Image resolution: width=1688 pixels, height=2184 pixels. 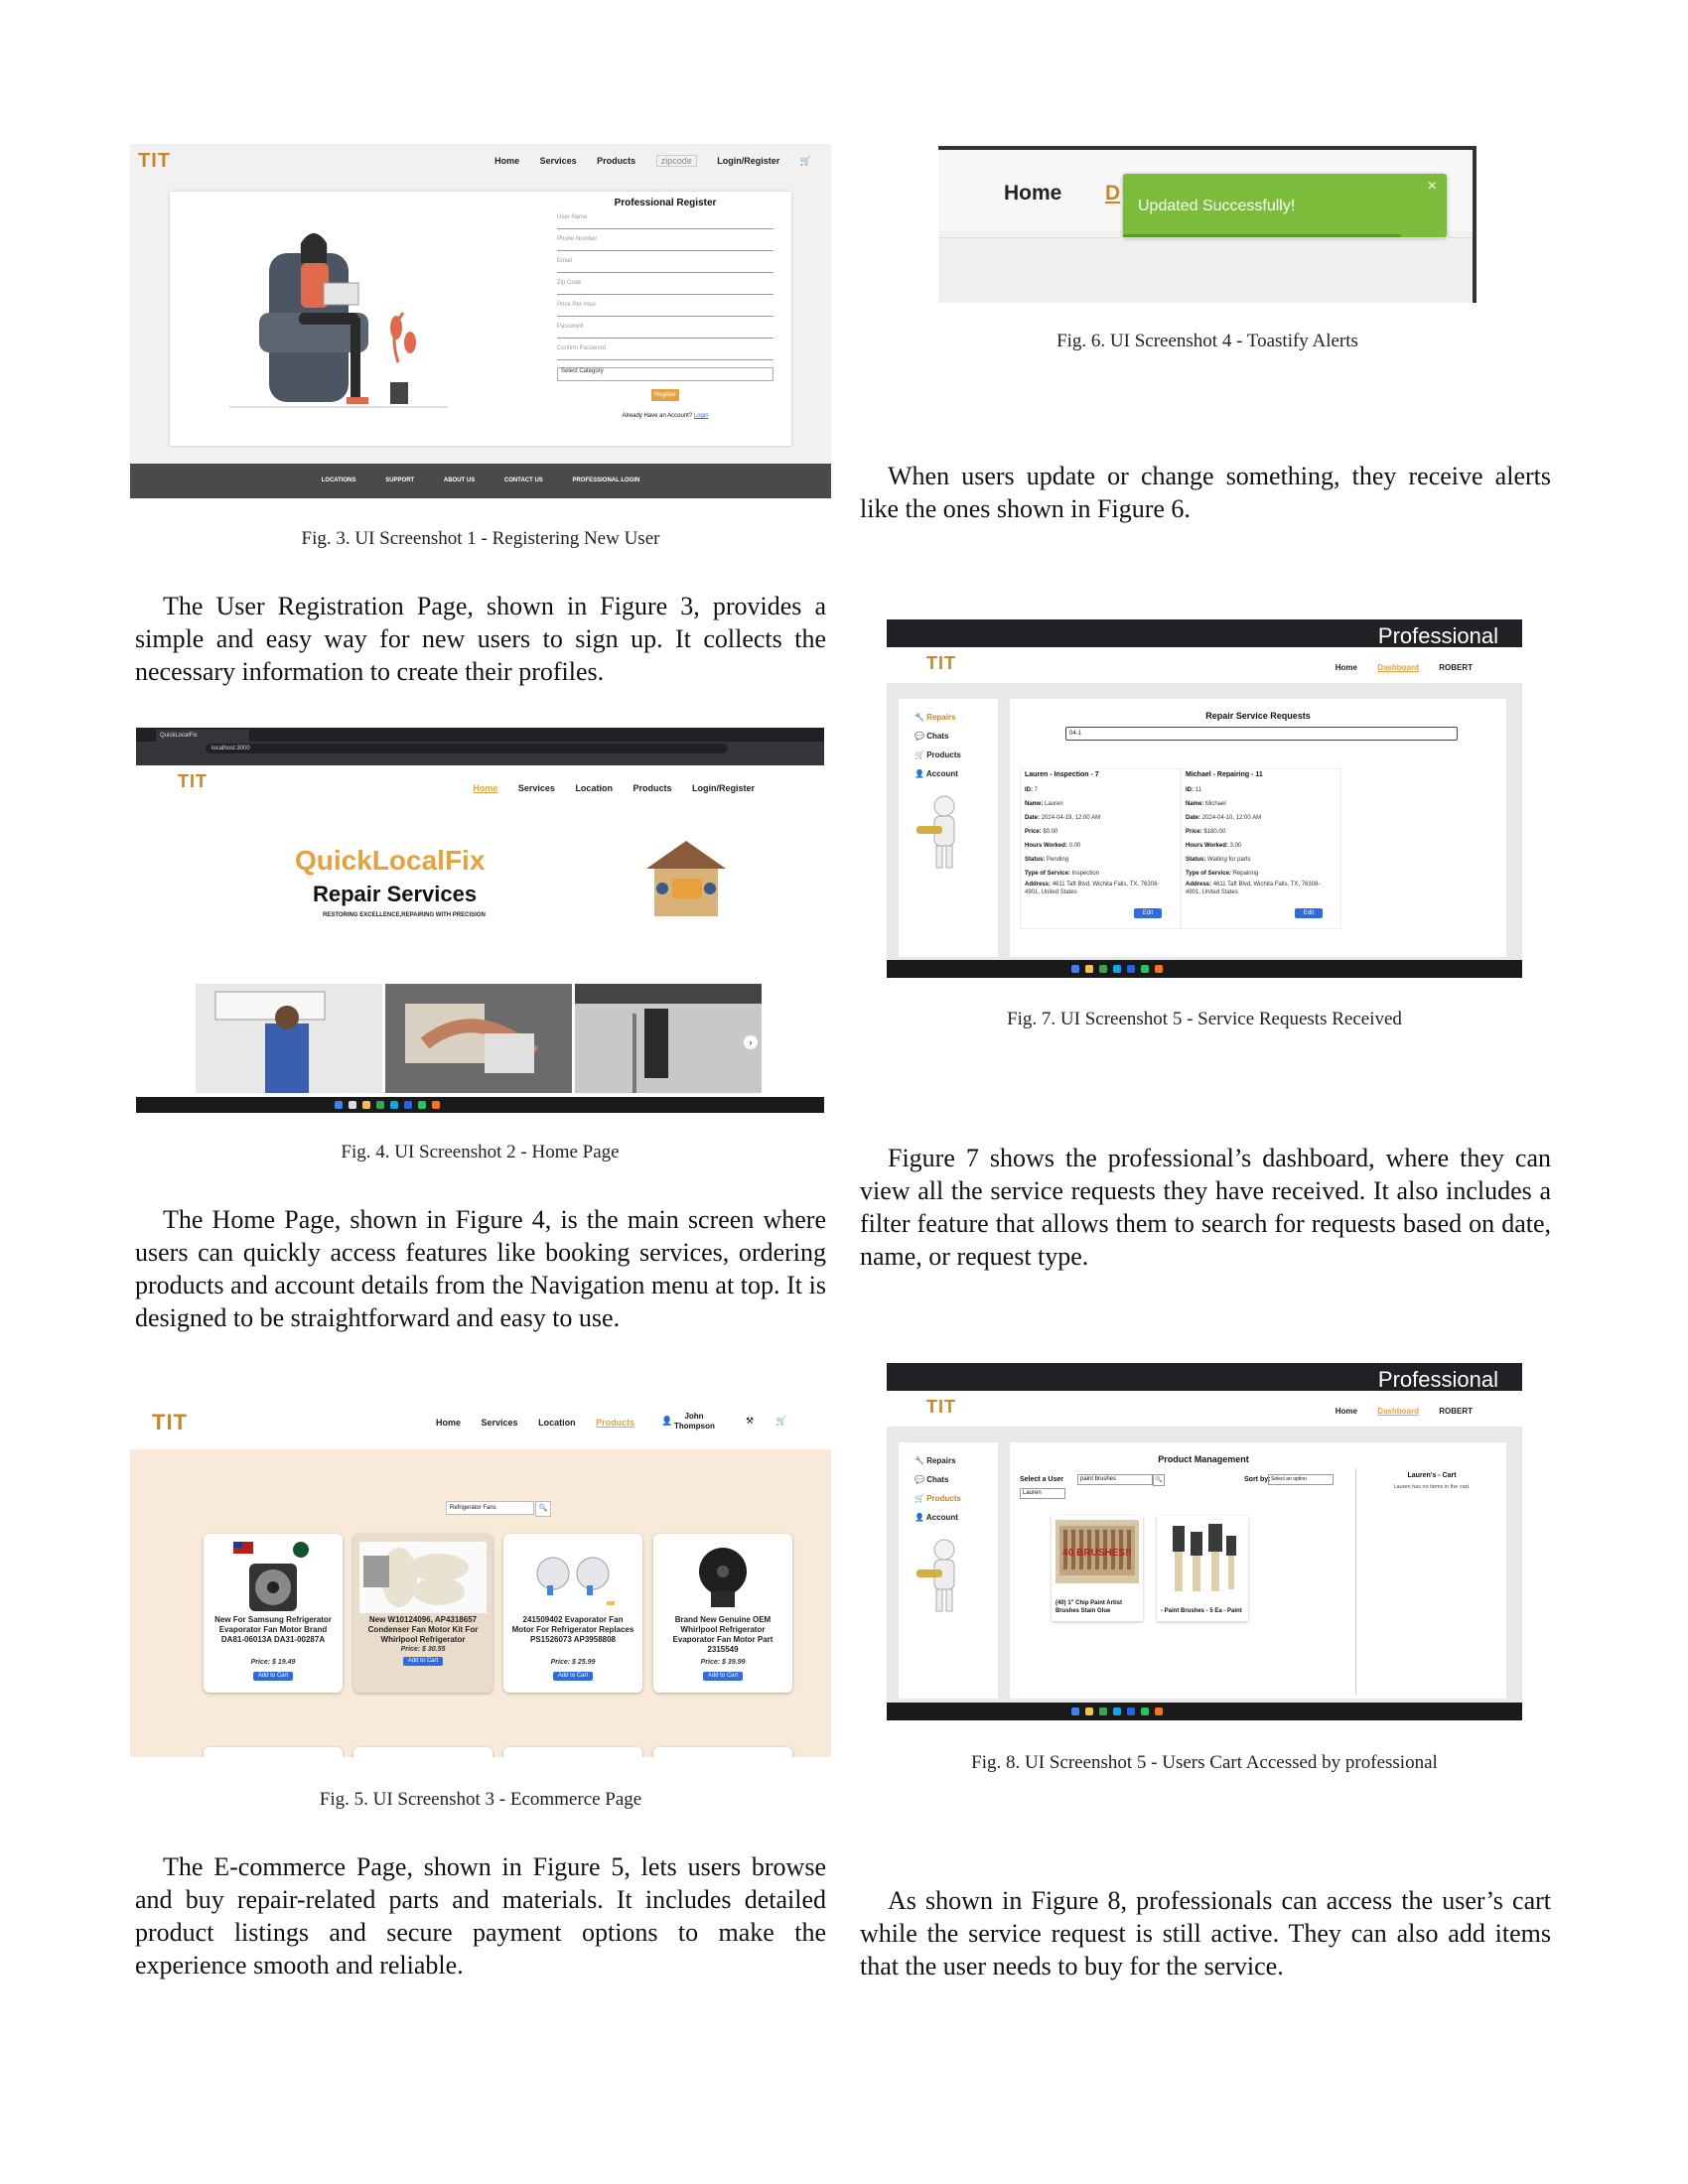 I want to click on confirm-password-field: Confirm Password, so click(x=665, y=352).